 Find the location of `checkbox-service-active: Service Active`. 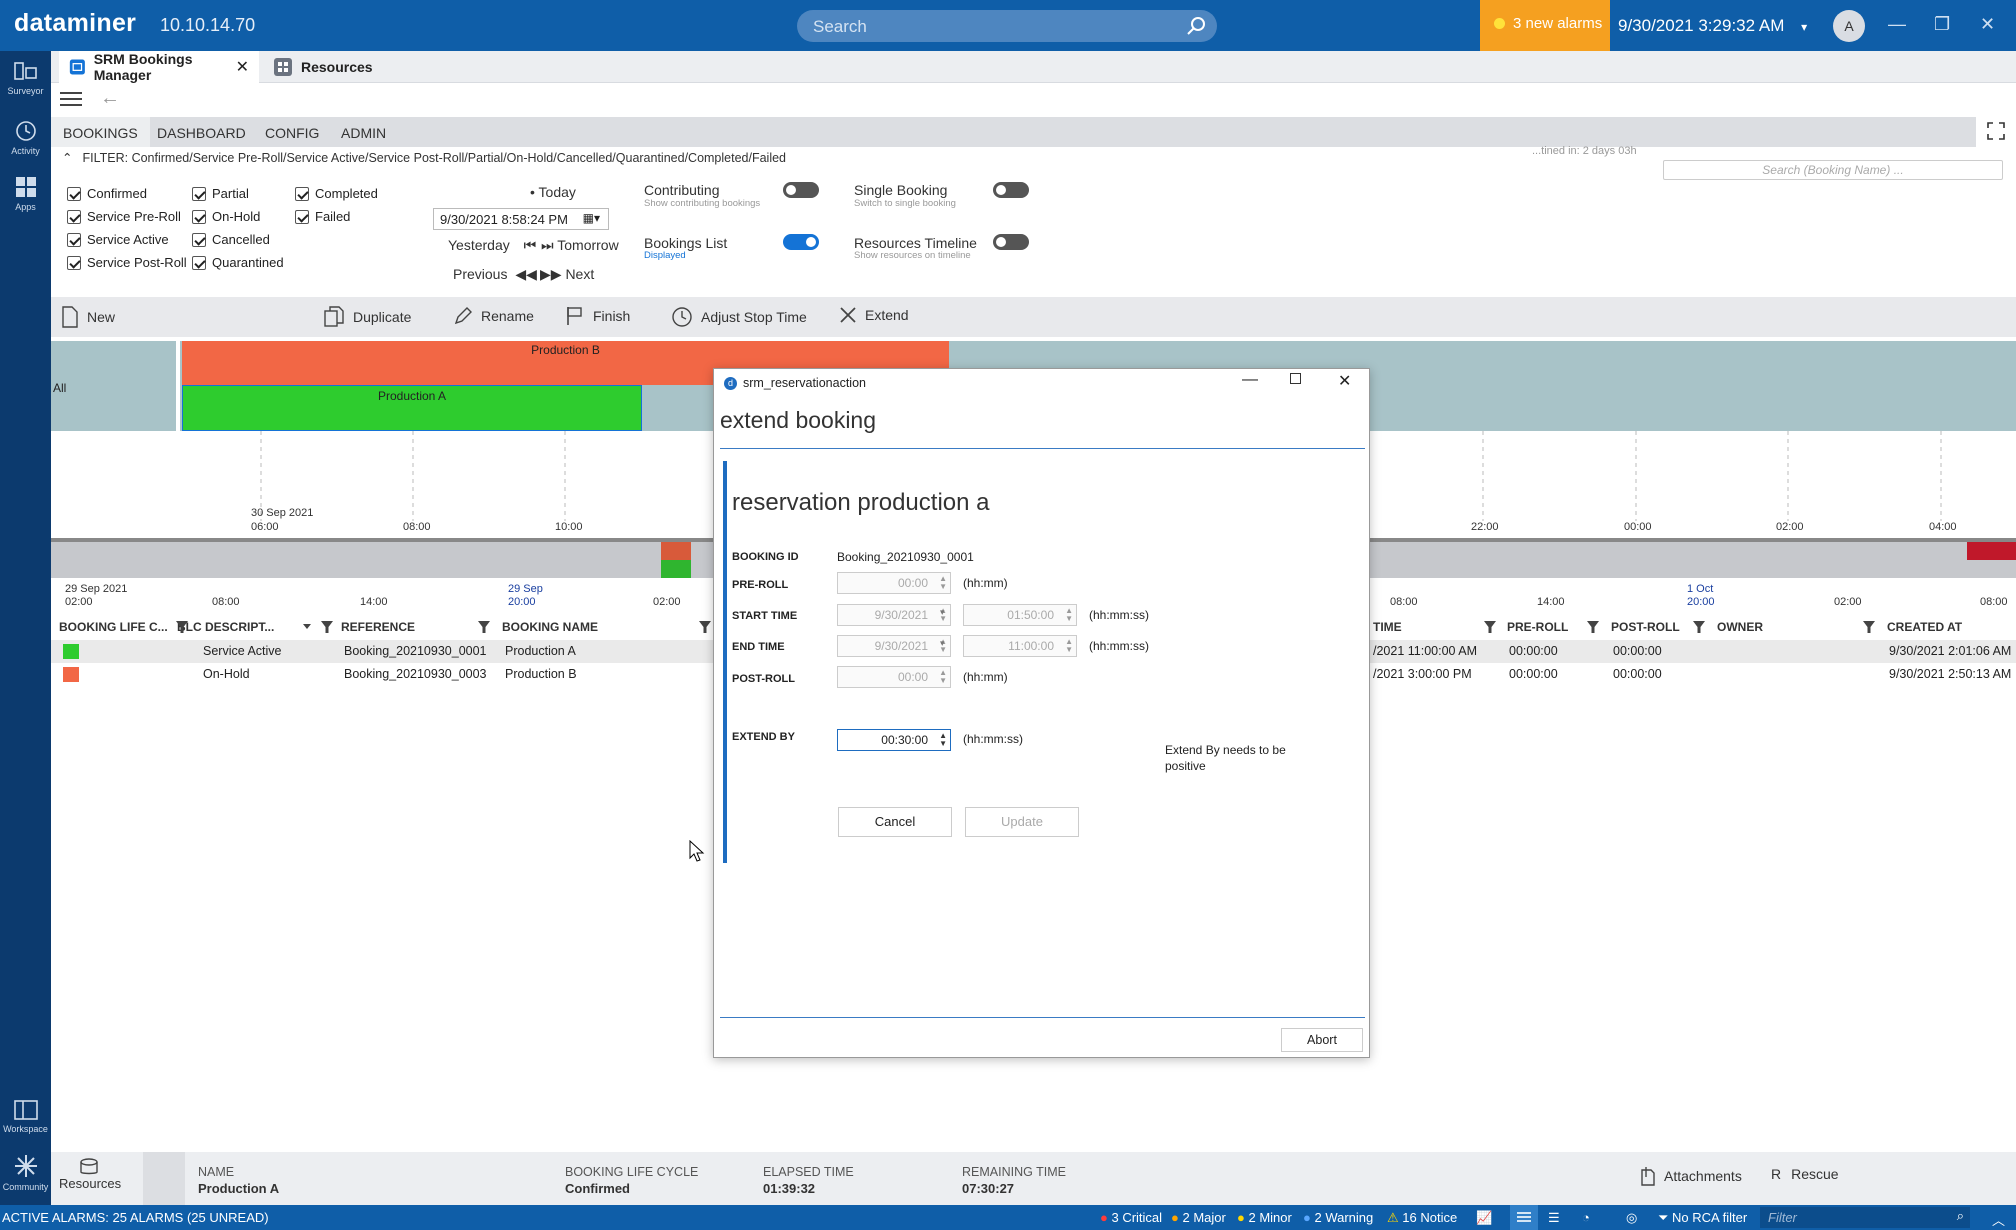

checkbox-service-active: Service Active is located at coordinates (118, 239).